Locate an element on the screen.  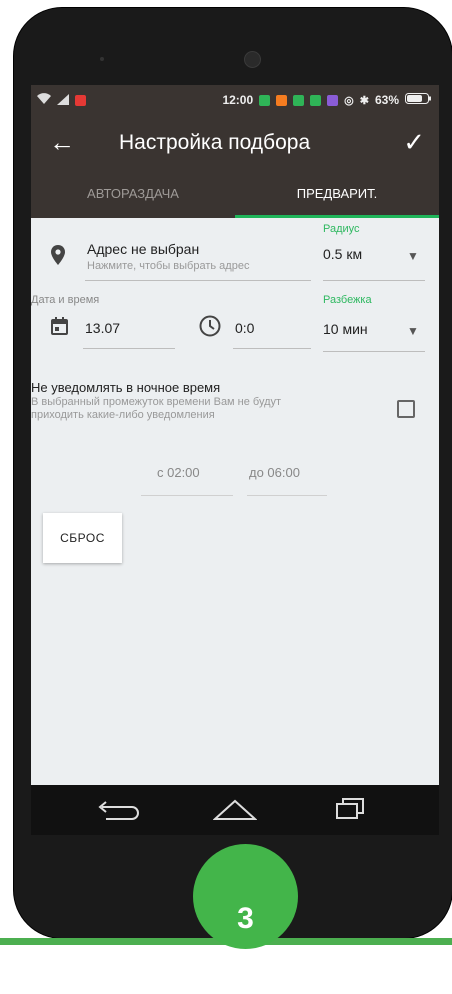
clock: 12:00 is located at coordinates (238, 100).